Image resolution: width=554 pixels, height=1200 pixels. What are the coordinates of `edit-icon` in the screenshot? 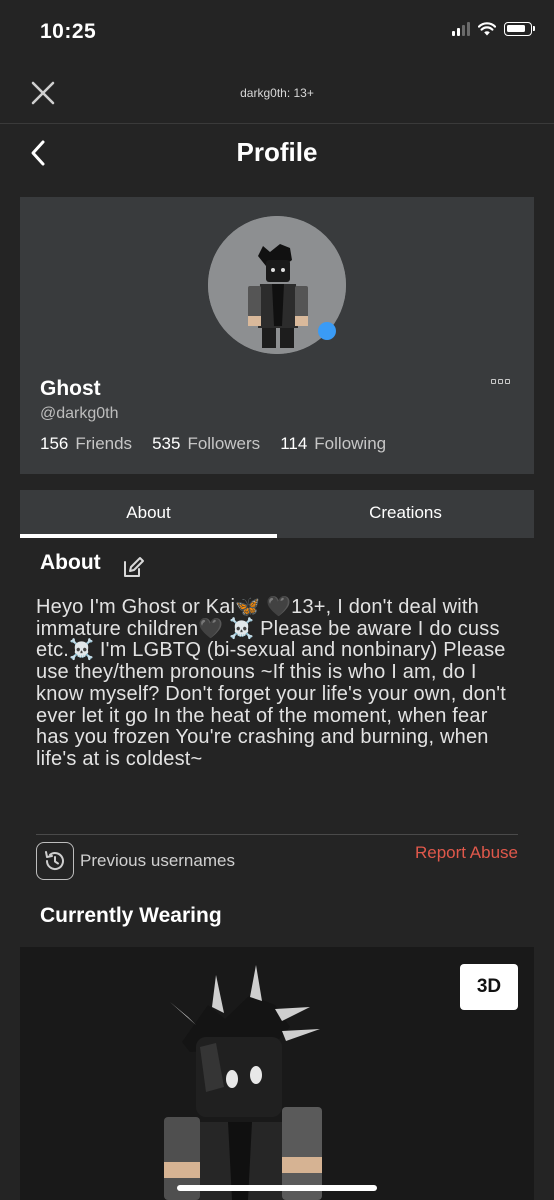 It's located at (133, 568).